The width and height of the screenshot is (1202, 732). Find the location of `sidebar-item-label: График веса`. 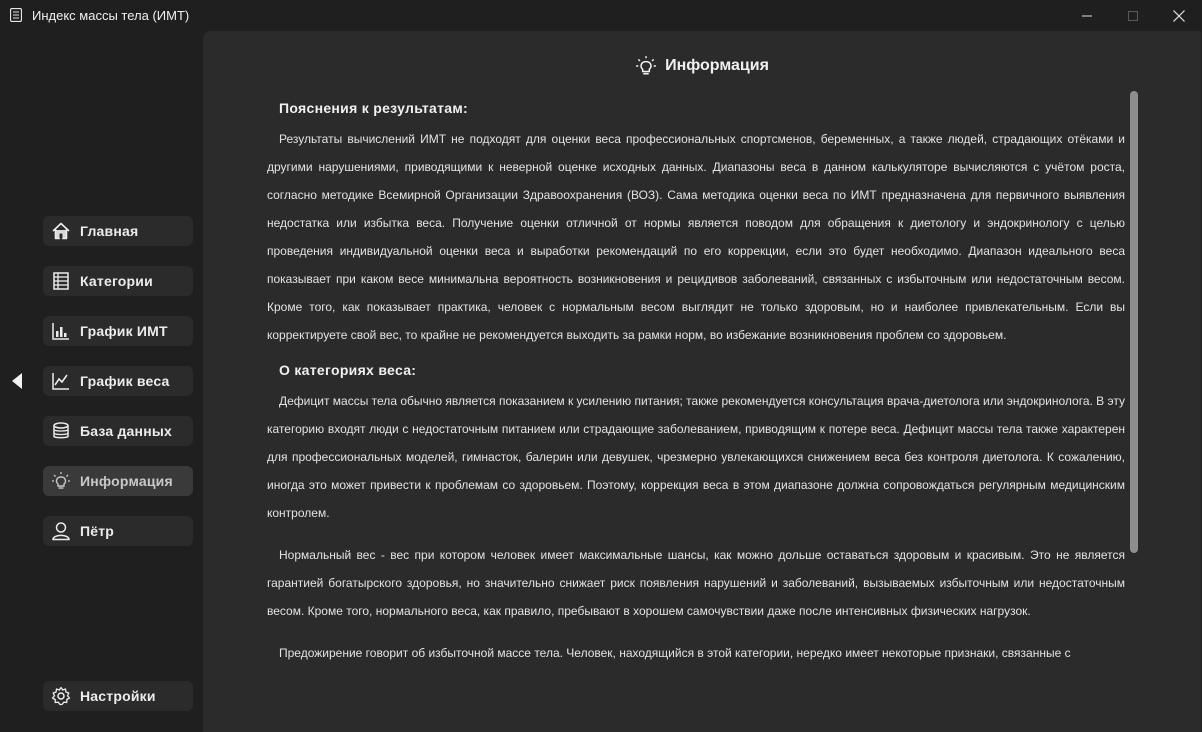

sidebar-item-label: График веса is located at coordinates (125, 381).